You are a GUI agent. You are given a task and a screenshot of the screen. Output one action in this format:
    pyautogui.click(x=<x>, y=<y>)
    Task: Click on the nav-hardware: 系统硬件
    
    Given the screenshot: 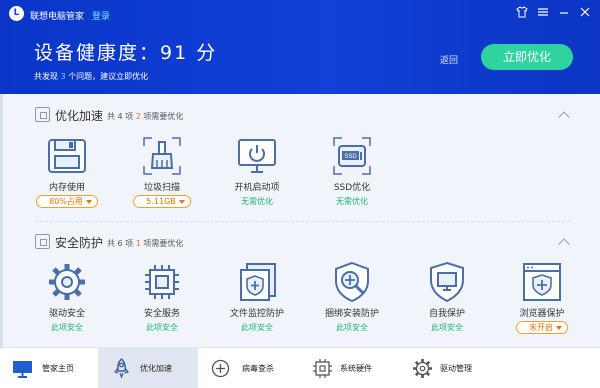 What is the action you would take?
    pyautogui.click(x=348, y=368)
    